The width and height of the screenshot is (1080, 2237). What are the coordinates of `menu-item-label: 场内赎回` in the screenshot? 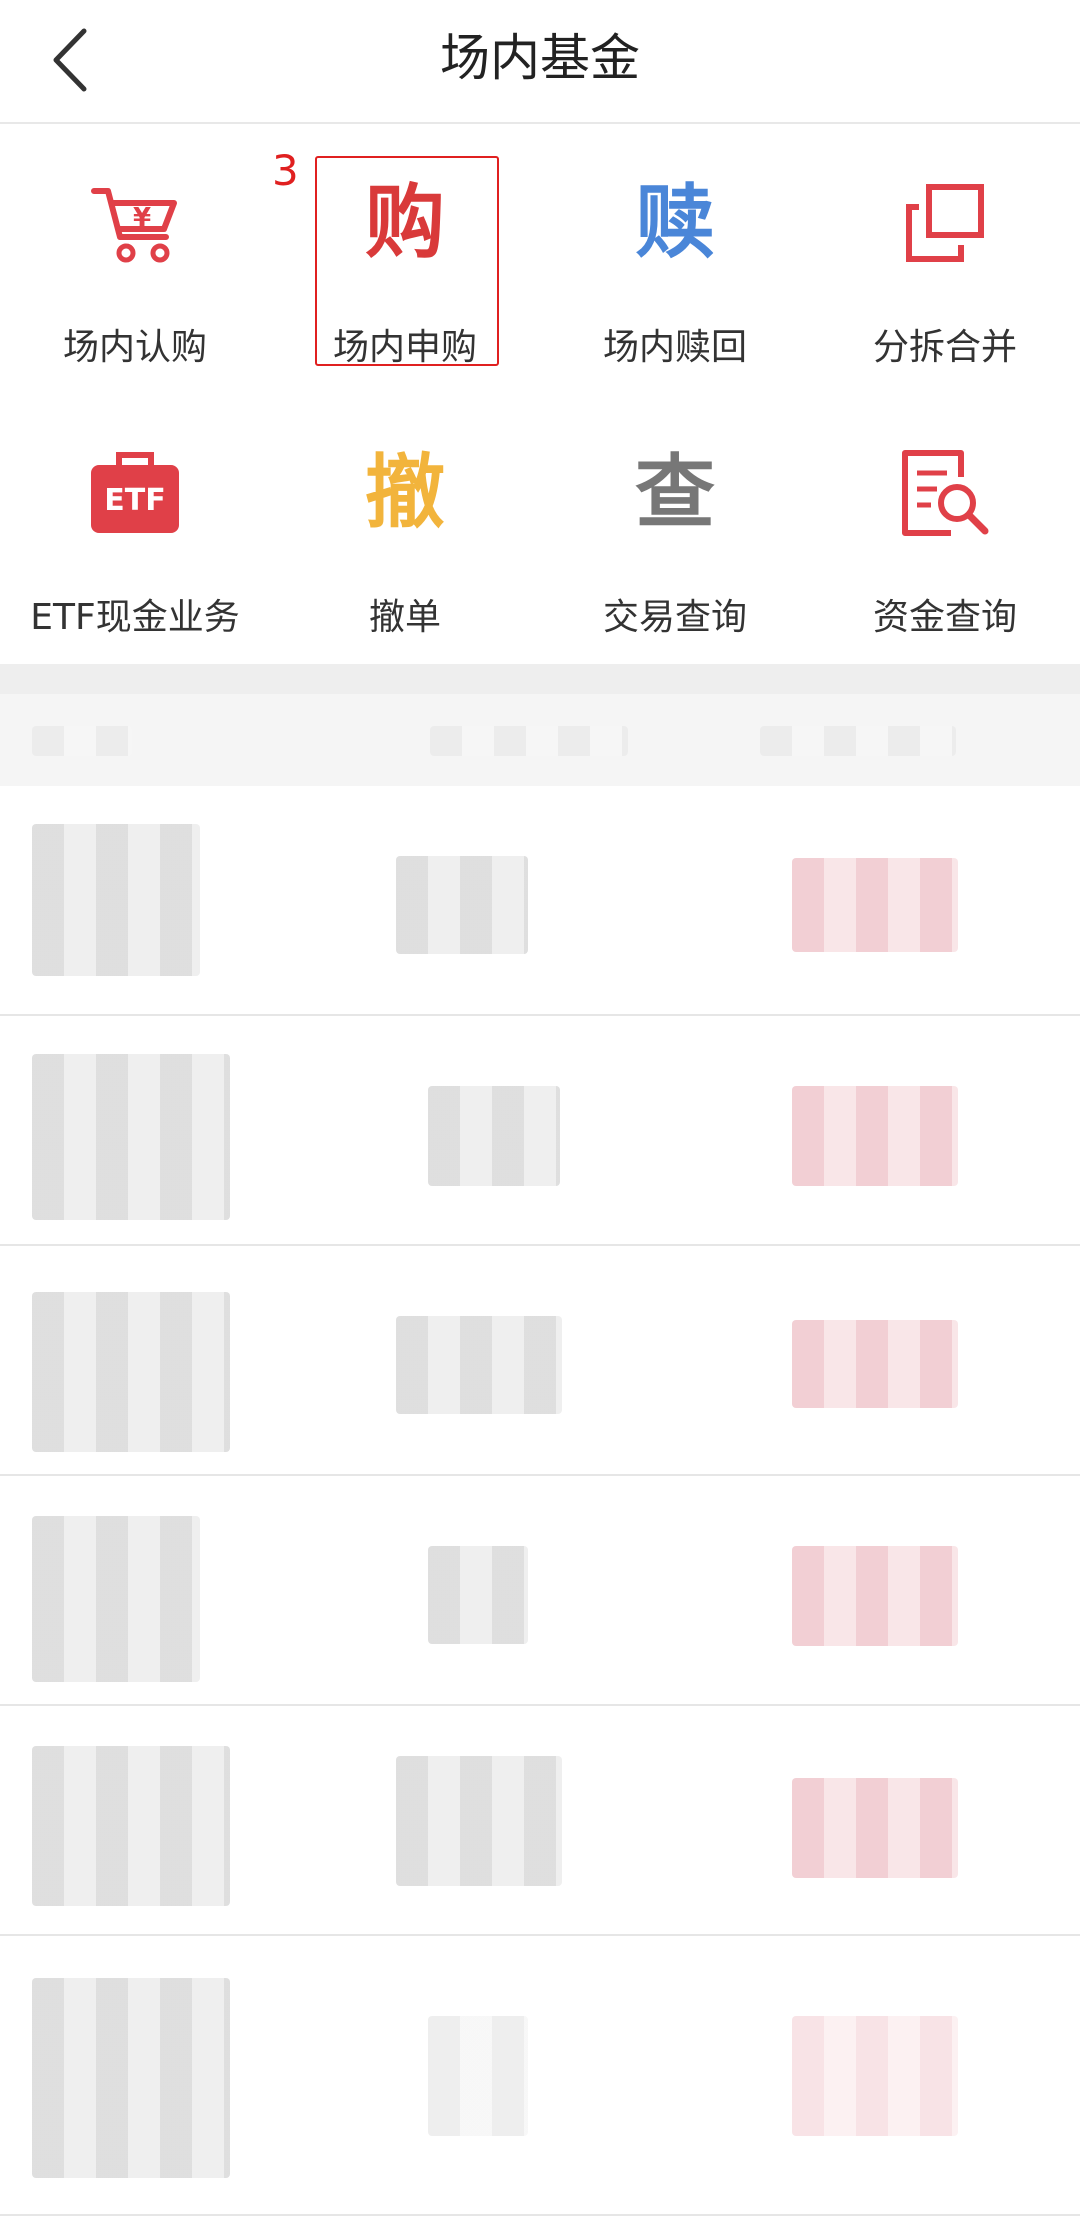 It's located at (674, 347).